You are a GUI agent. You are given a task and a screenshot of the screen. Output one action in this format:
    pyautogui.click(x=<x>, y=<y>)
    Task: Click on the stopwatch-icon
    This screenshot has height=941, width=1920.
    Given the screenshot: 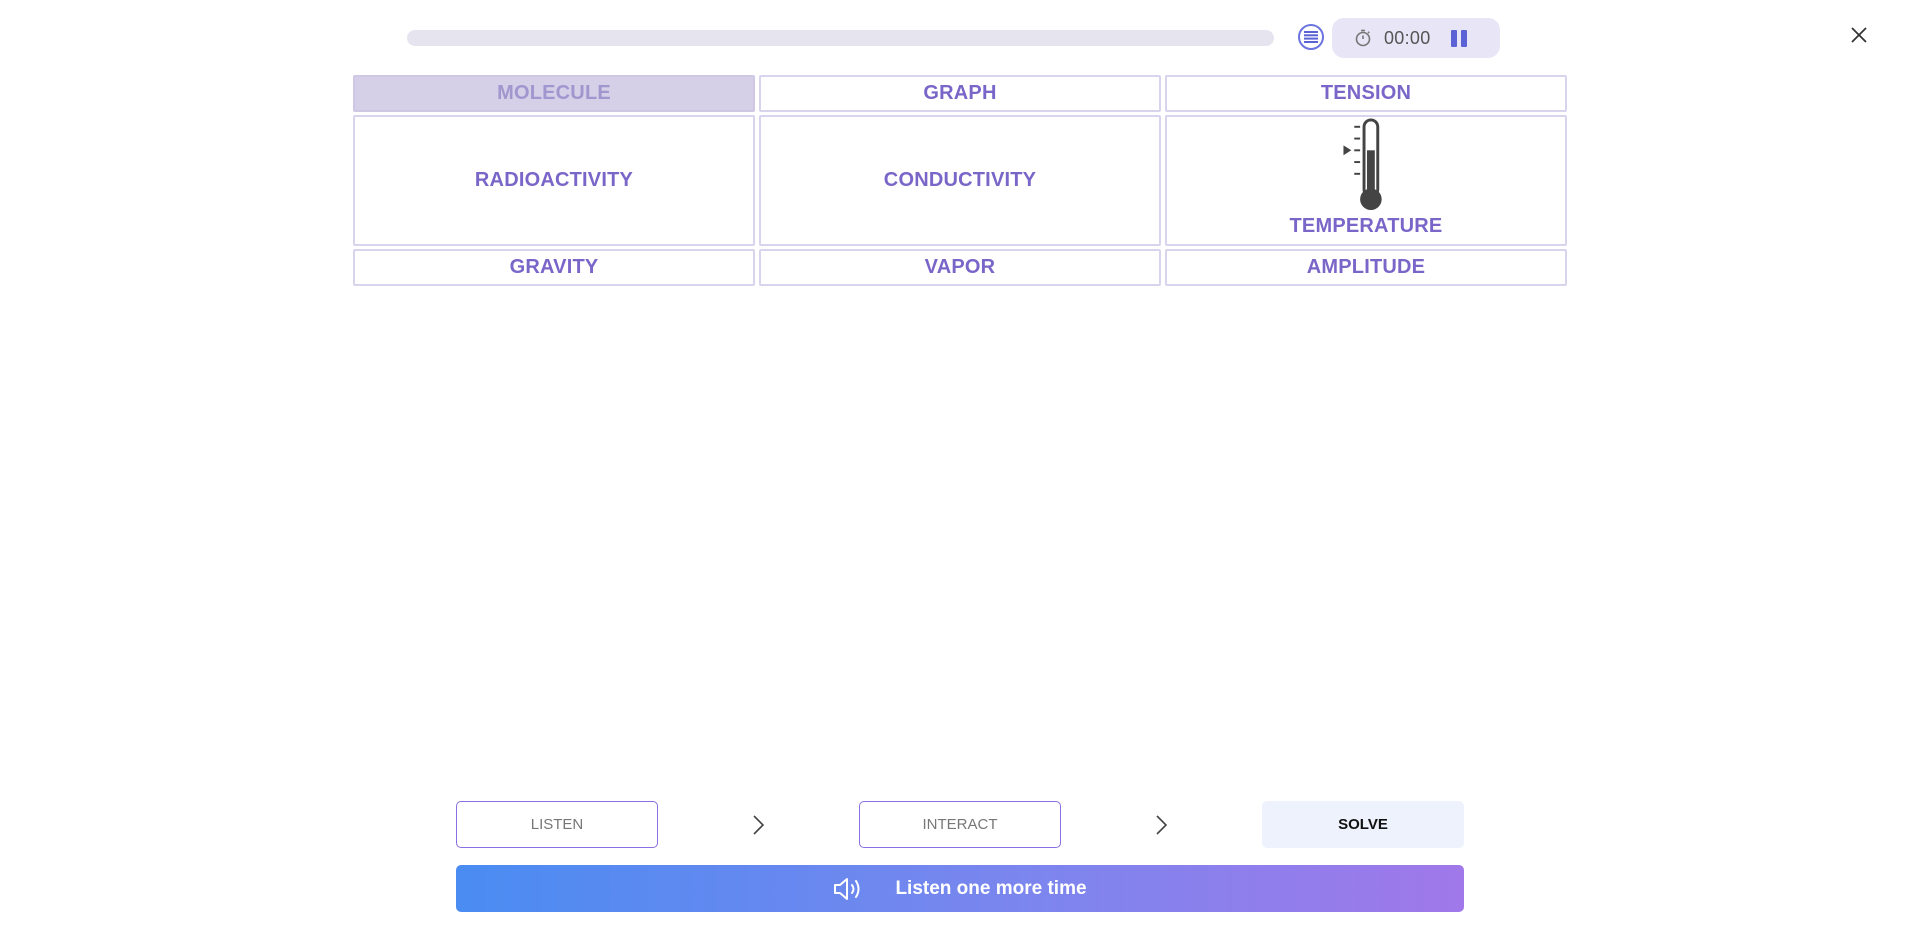 What is the action you would take?
    pyautogui.click(x=1363, y=38)
    